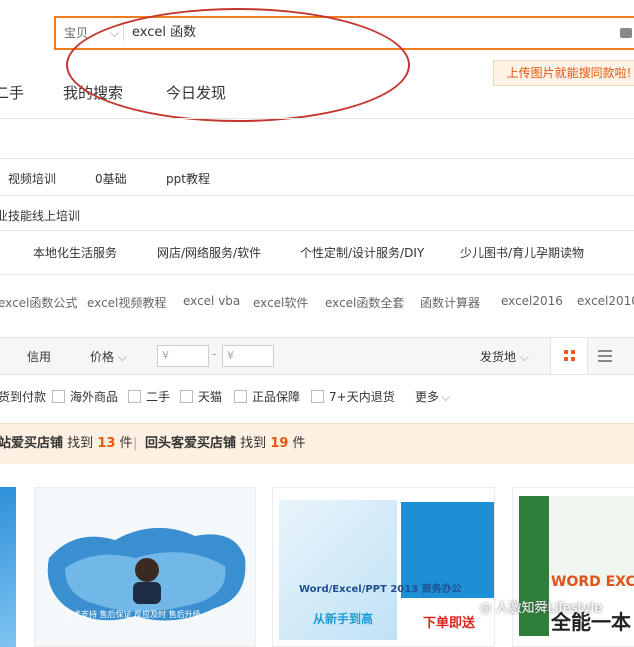 The image size is (634, 647). Describe the element at coordinates (32, 178) in the screenshot. I see `tag-link: 视频培训` at that location.